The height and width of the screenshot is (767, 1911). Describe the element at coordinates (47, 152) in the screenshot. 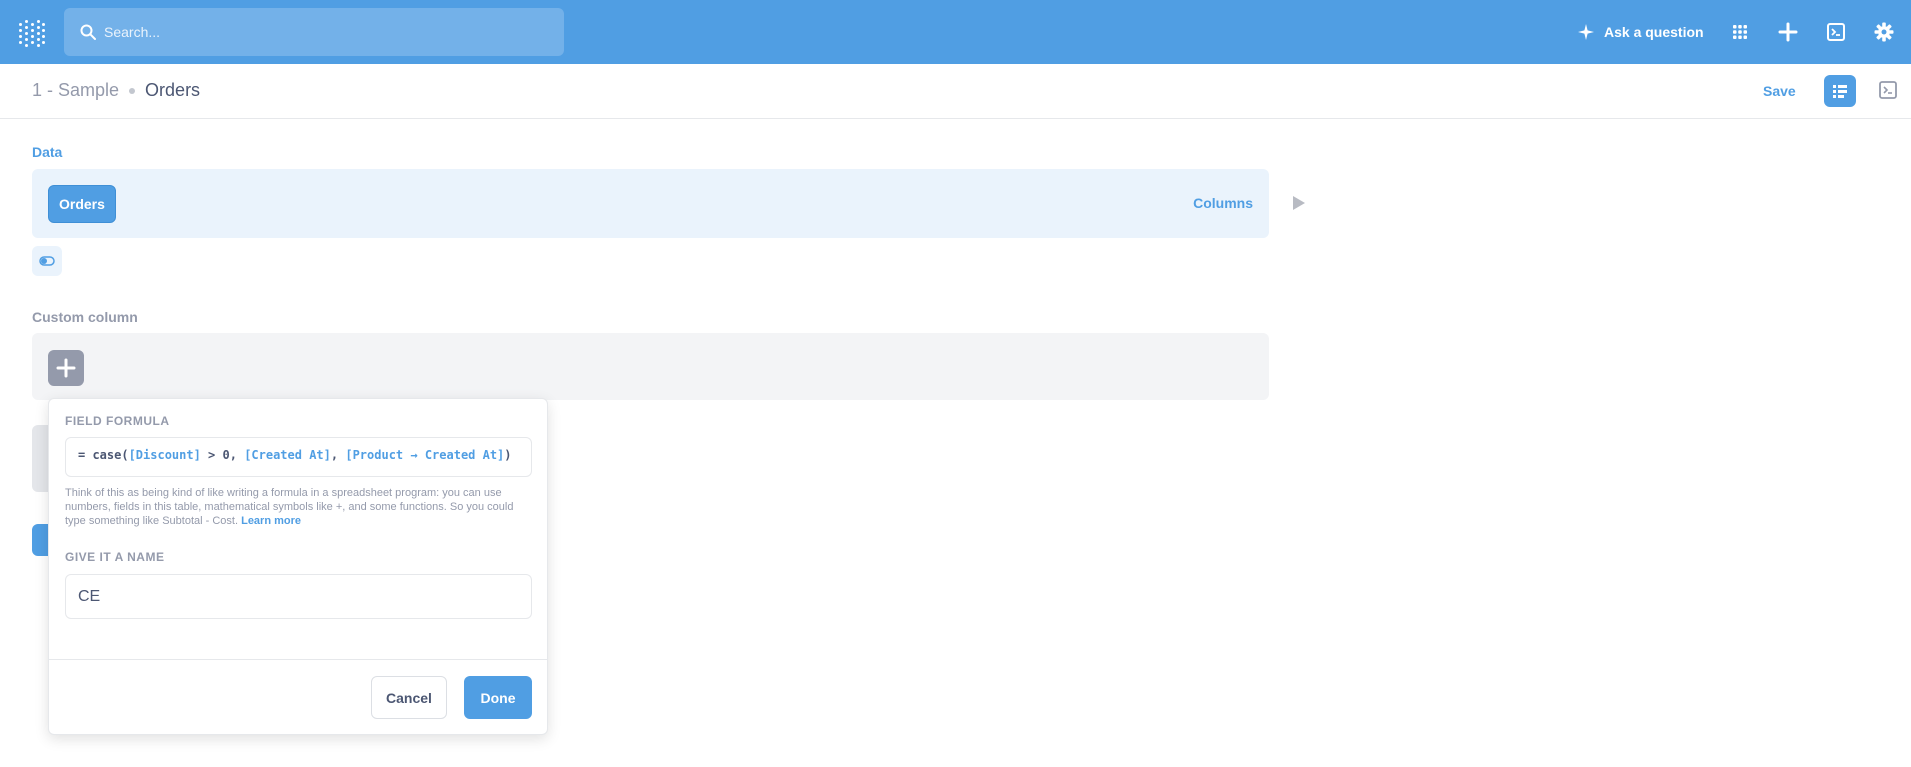

I see `data-step-label: Data` at that location.